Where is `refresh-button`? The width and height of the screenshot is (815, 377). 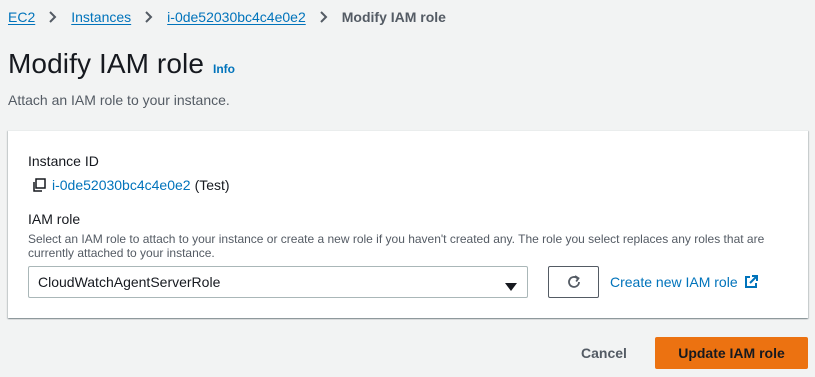 refresh-button is located at coordinates (573, 282).